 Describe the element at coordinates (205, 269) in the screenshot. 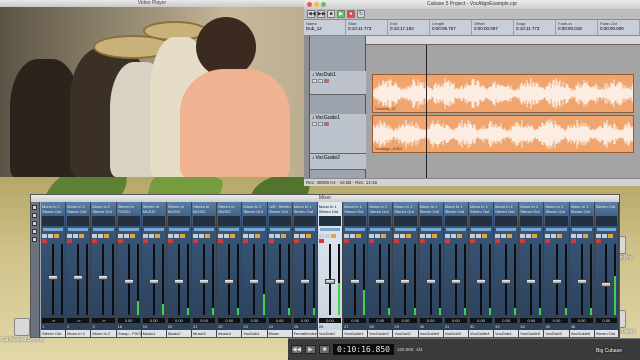

I see `channel-strip: Stereo In MUSIC 0.00 21 Music3` at that location.